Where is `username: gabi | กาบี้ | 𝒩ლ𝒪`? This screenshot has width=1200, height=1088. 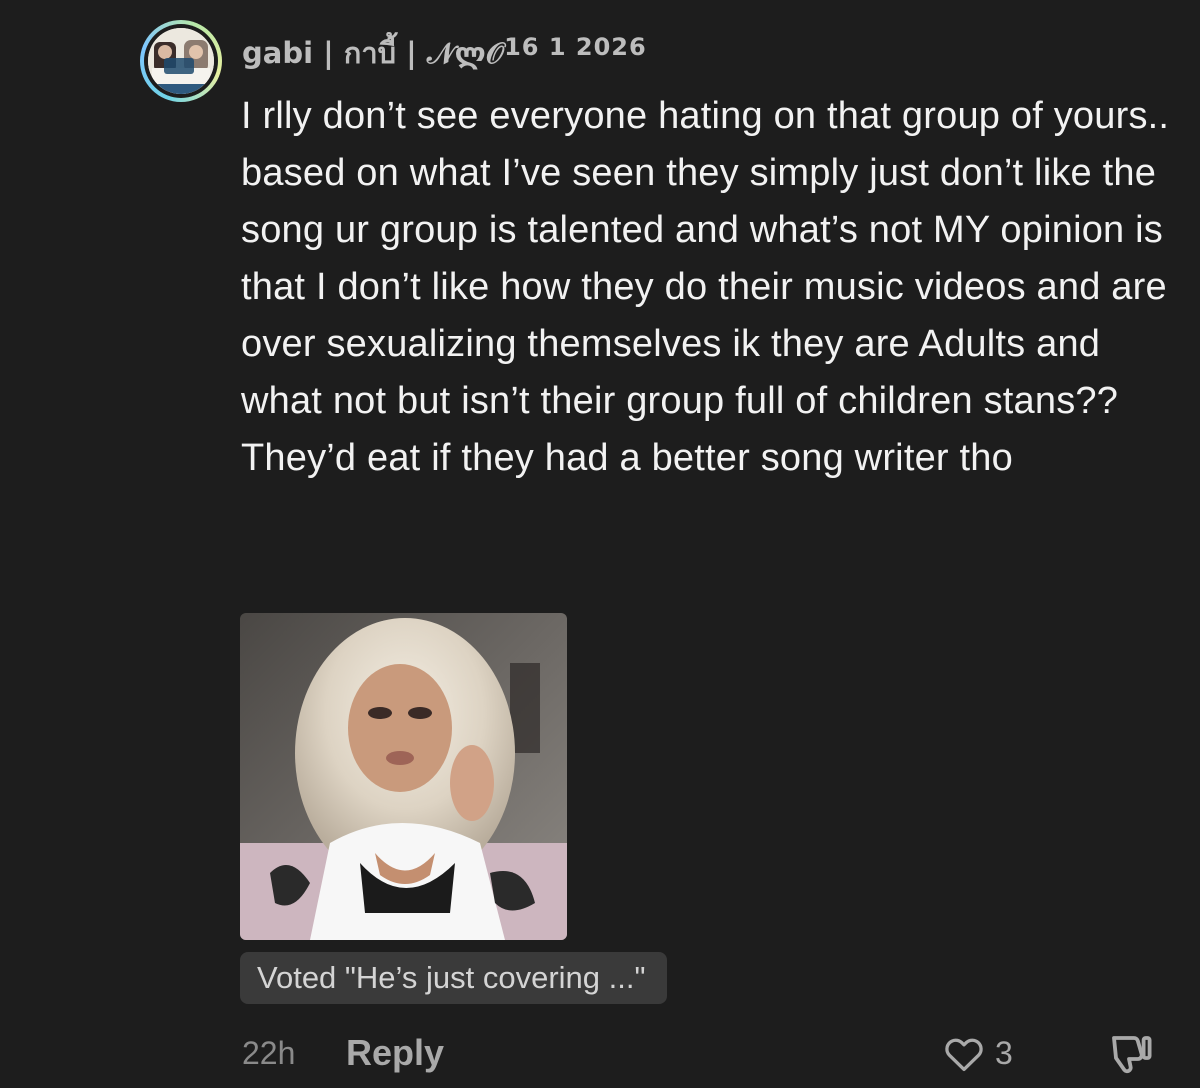
username: gabi | กาบี้ | 𝒩ლ𝒪 is located at coordinates (373, 53).